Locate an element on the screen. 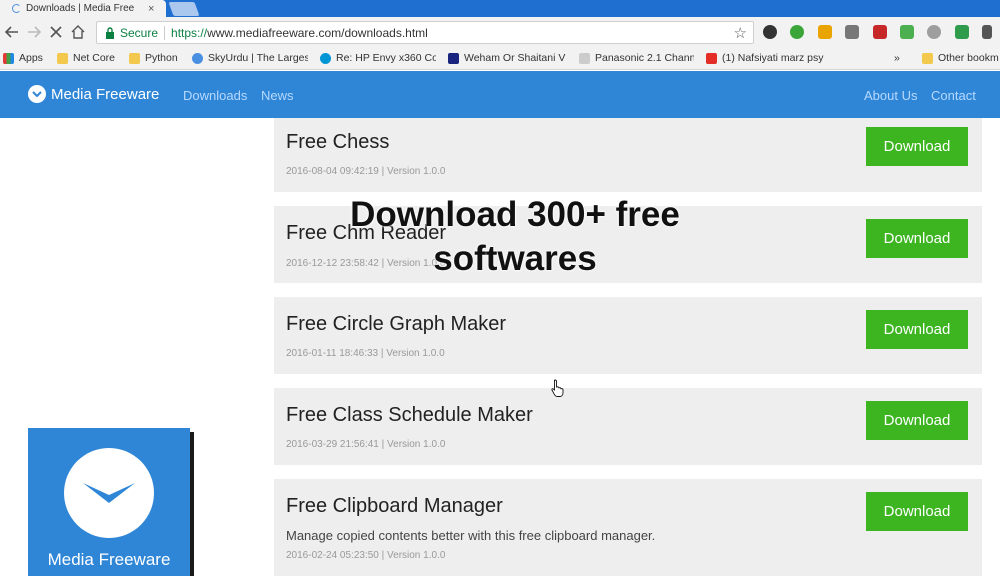  bookmark-net-core: Net Core is located at coordinates (88, 58).